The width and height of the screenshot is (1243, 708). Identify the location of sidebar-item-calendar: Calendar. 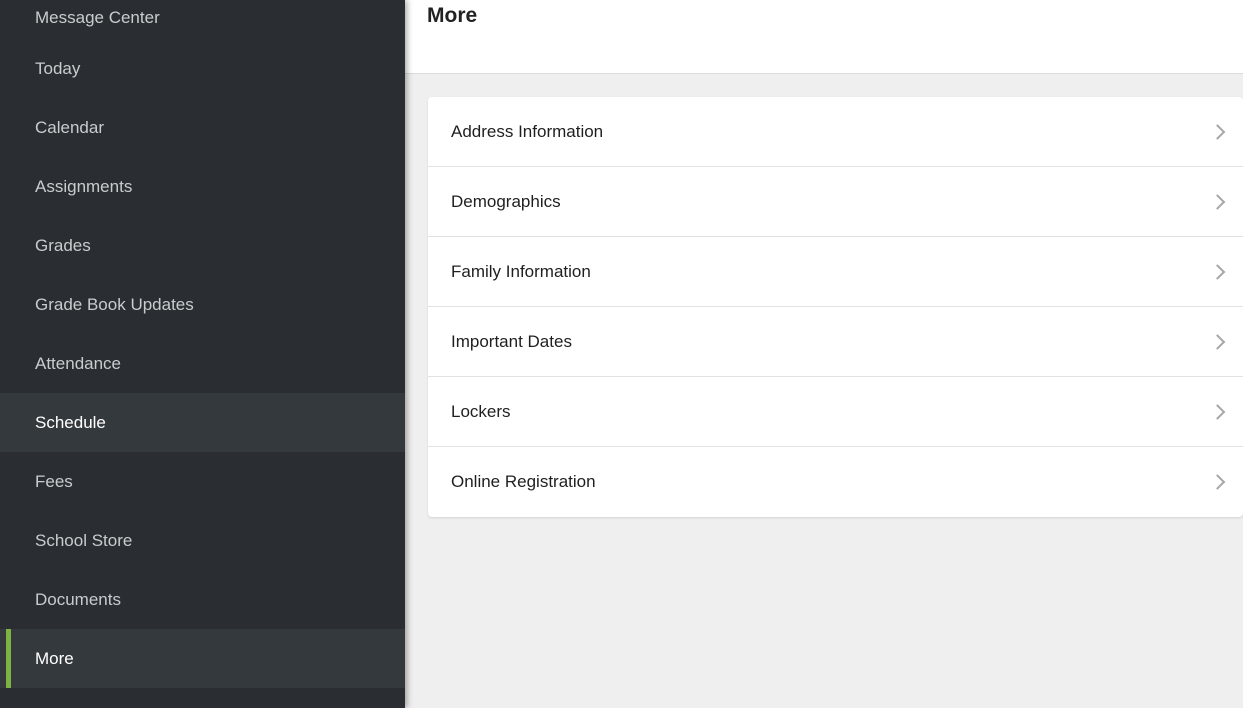
(202, 127).